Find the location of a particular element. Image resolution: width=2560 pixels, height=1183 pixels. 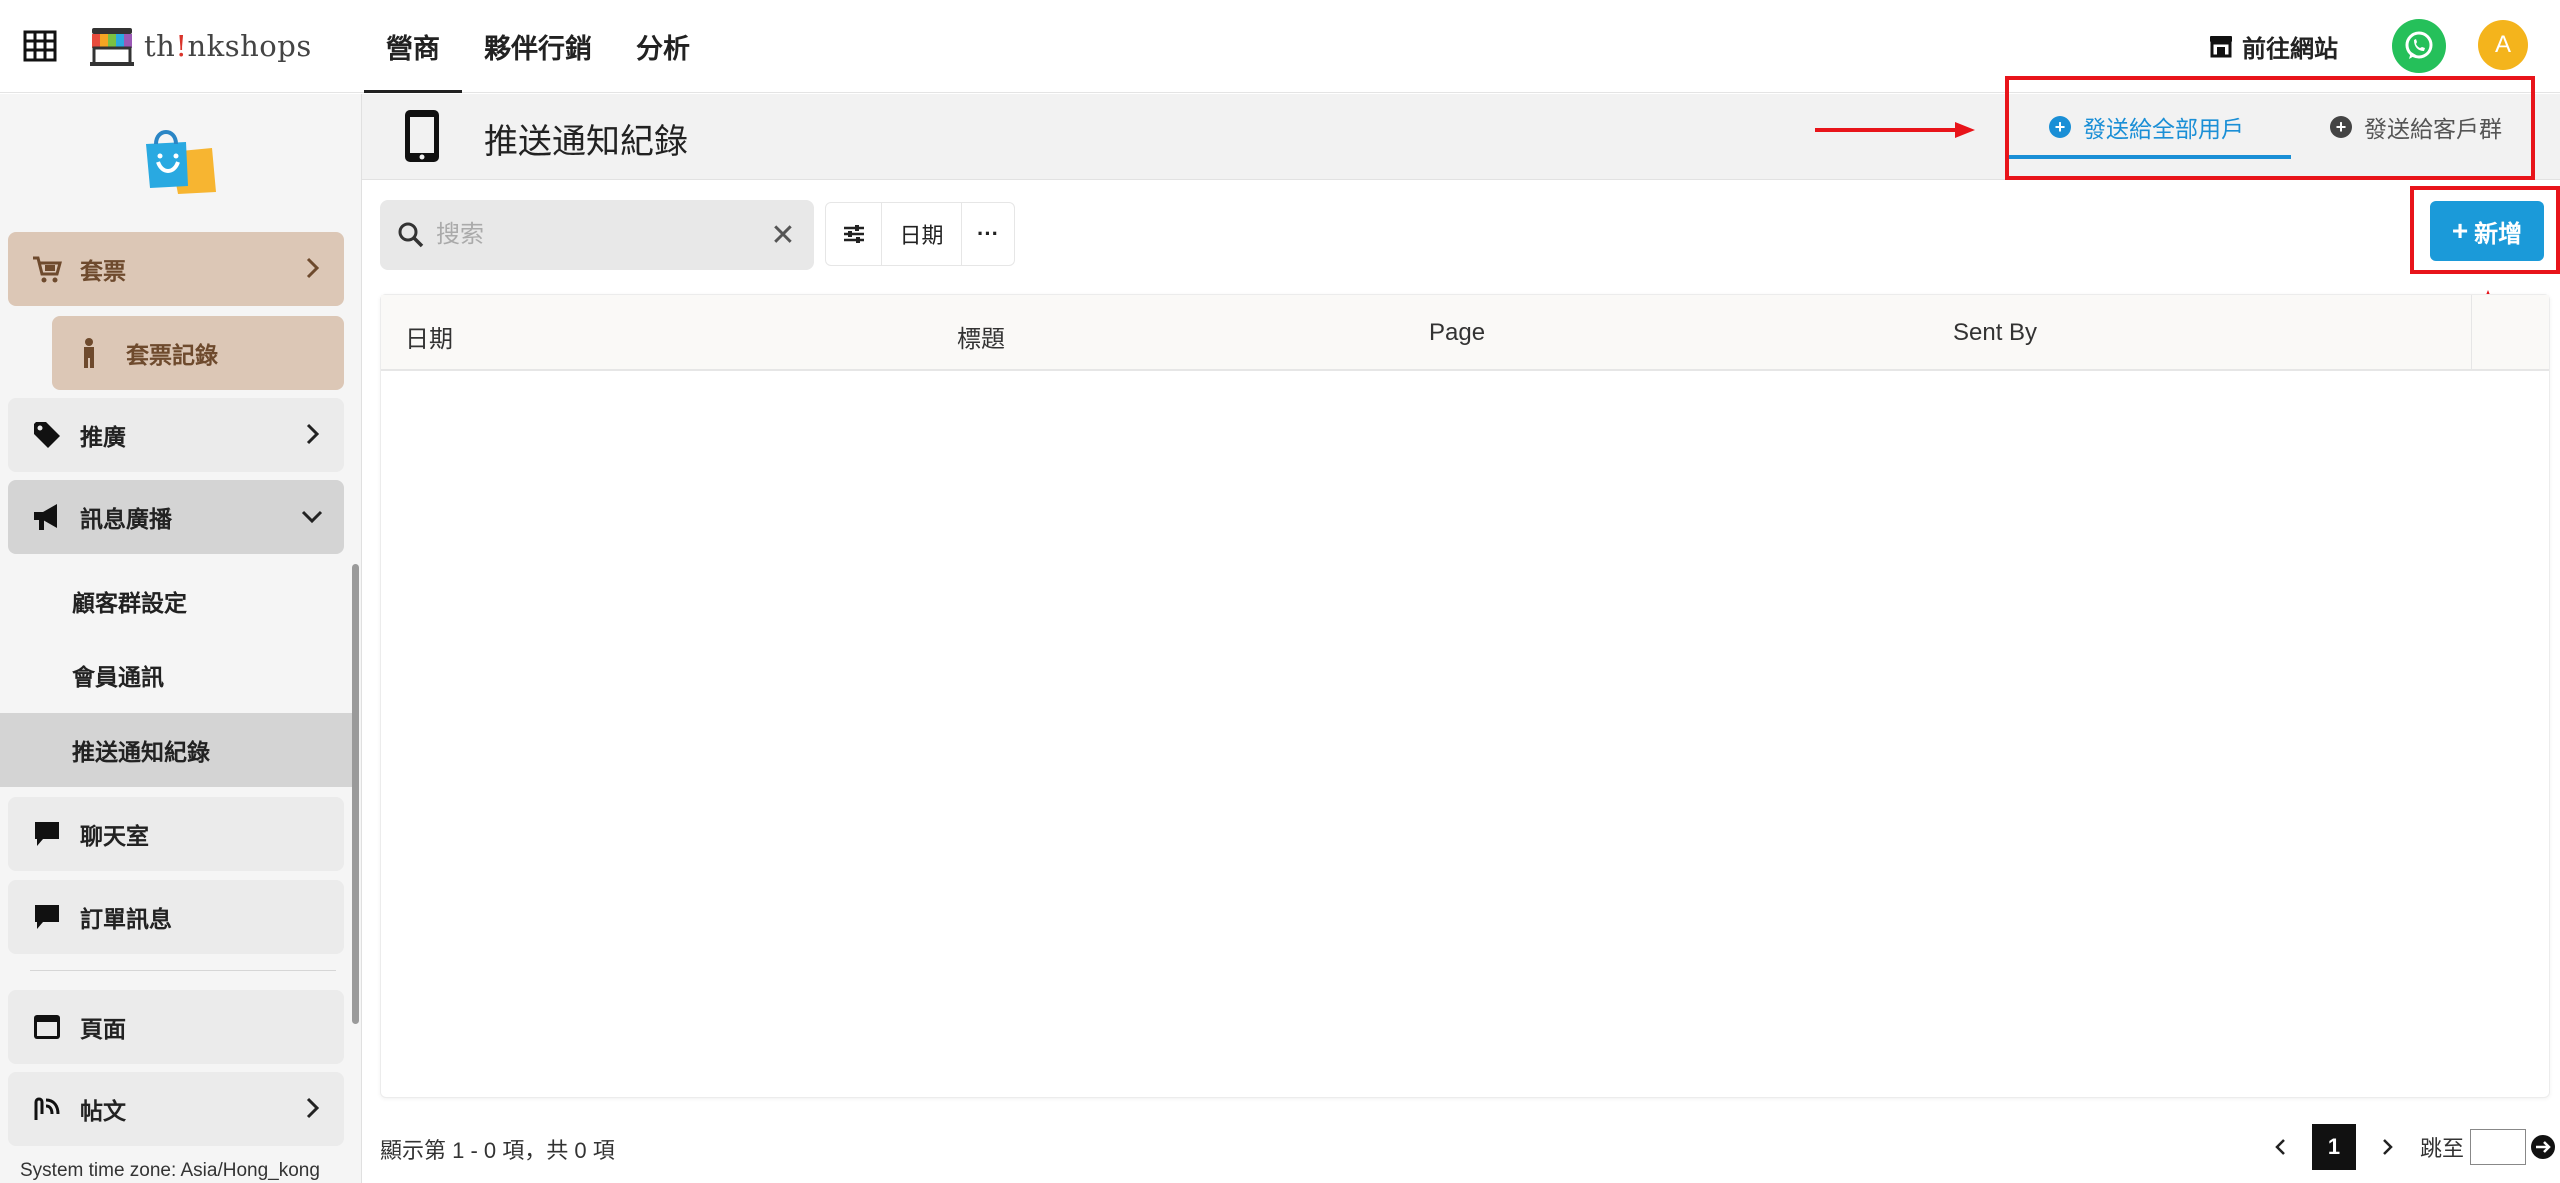

shopping-bag-icon is located at coordinates (181, 162).